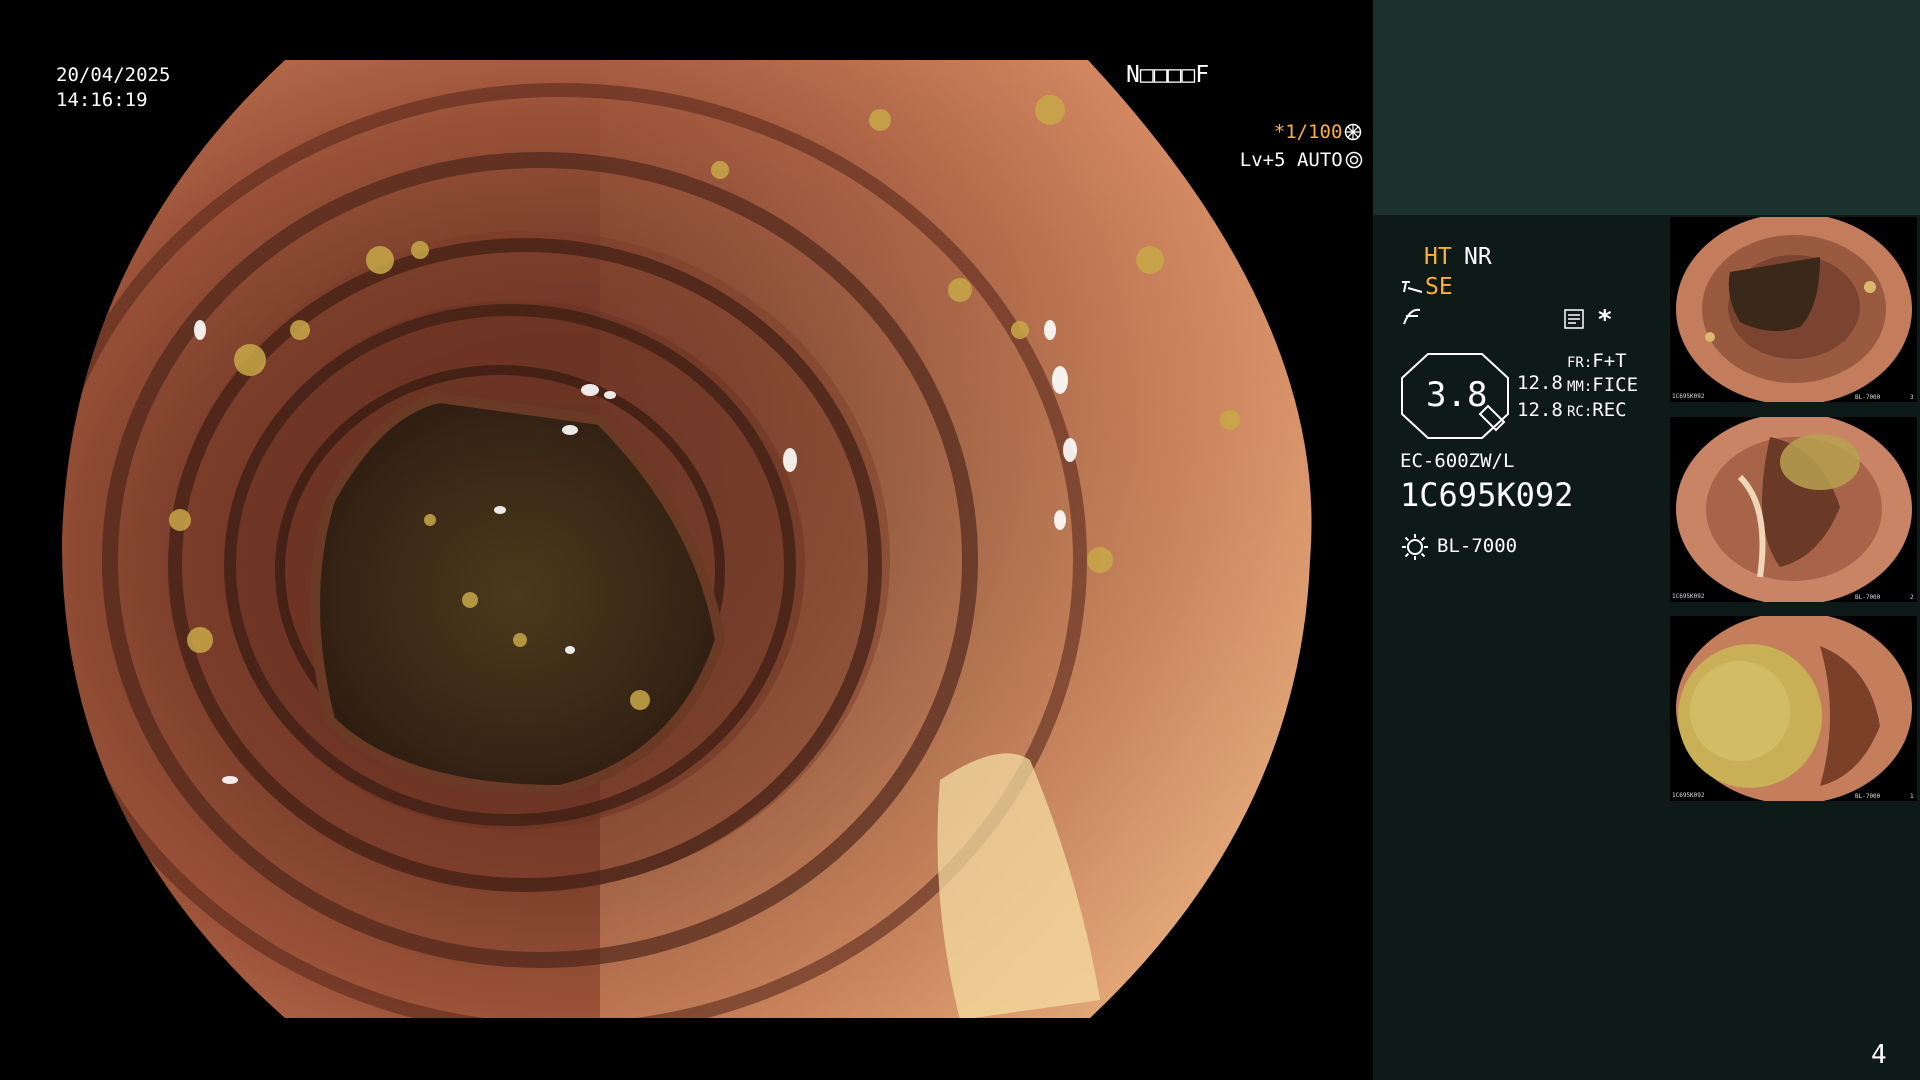 The width and height of the screenshot is (1920, 1080). I want to click on fr-row: FR:F+T, so click(1597, 361).